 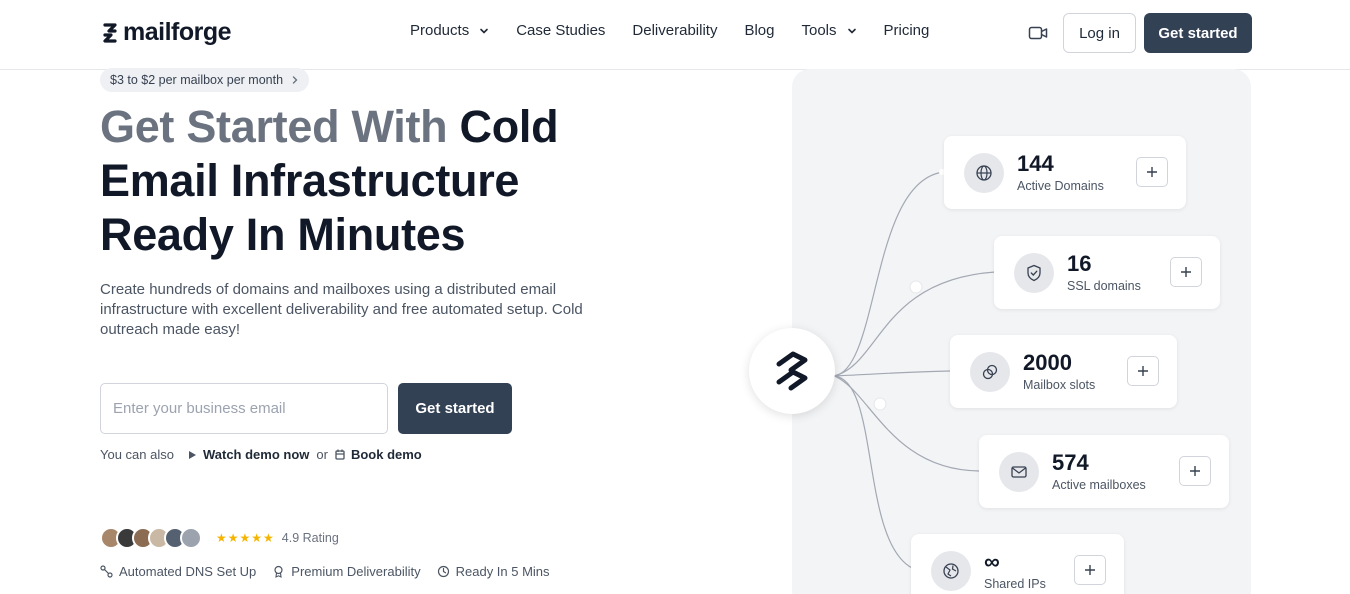 I want to click on feature-item: Premium Deliverability, so click(x=346, y=571).